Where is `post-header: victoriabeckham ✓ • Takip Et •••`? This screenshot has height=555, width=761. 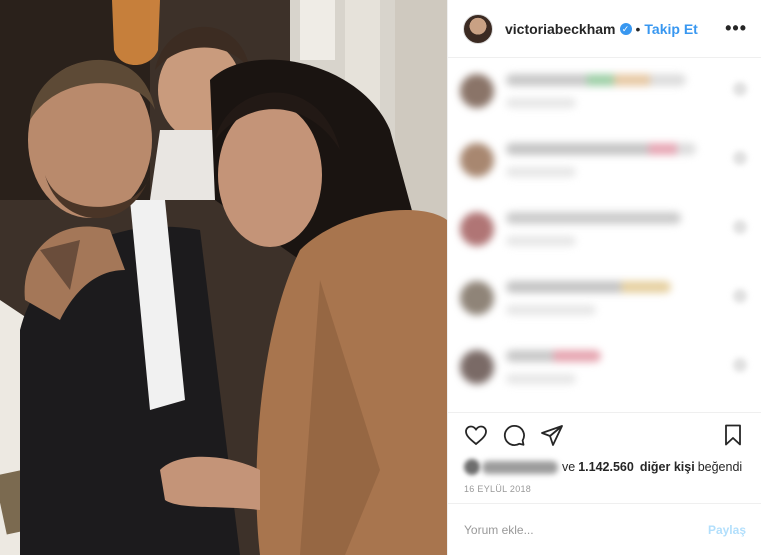 post-header: victoriabeckham ✓ • Takip Et ••• is located at coordinates (604, 29).